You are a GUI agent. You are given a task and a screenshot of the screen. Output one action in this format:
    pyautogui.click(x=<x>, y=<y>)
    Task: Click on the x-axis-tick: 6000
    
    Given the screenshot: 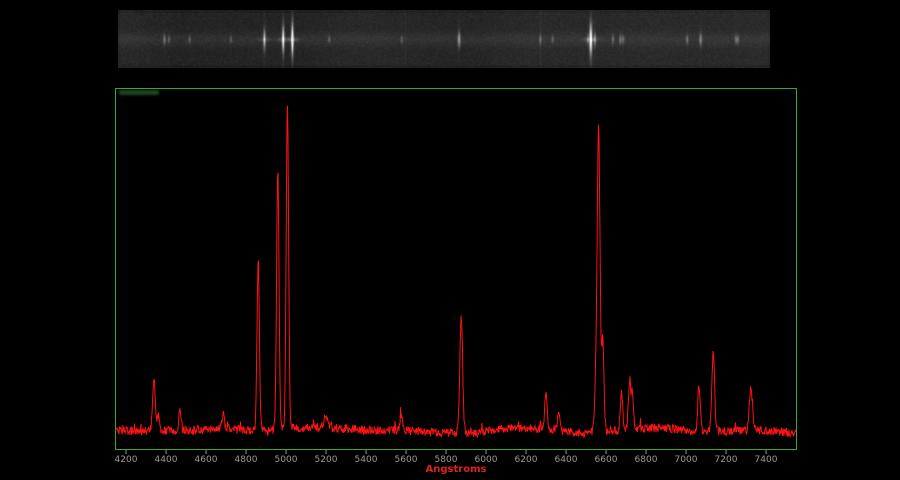 What is the action you would take?
    pyautogui.click(x=486, y=457)
    